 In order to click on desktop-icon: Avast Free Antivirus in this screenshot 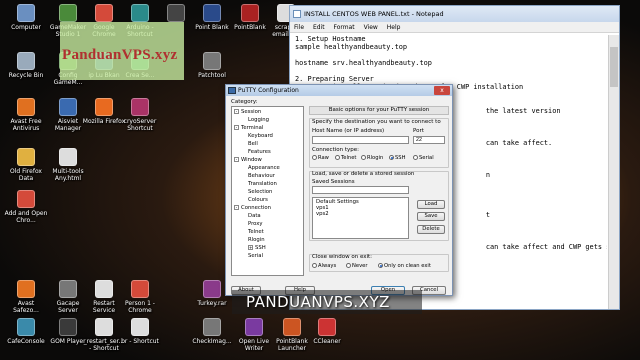, I will do `click(26, 115)`.